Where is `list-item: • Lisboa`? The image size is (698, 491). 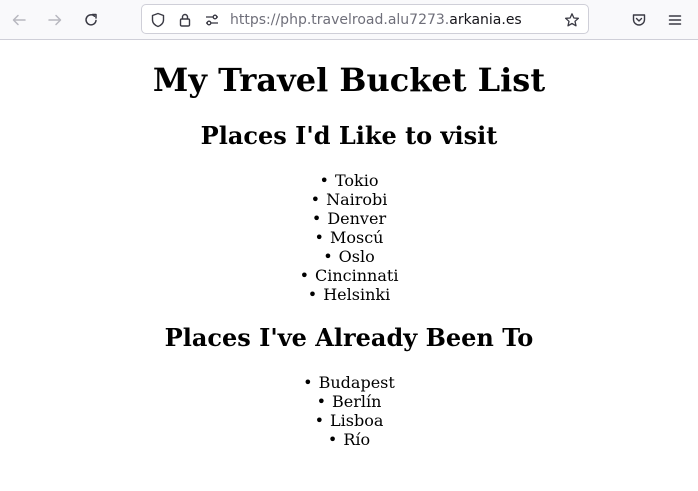
list-item: • Lisboa is located at coordinates (349, 420).